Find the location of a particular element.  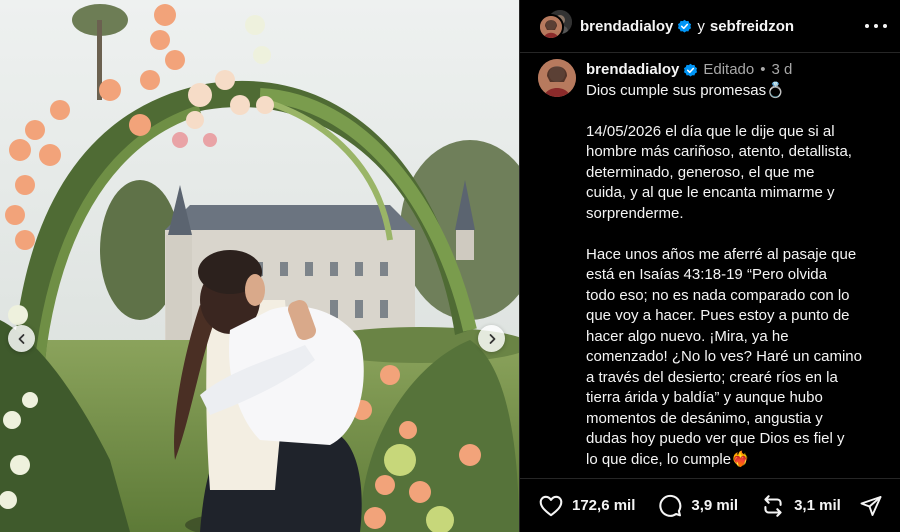

caption-first-line: Dios cumple sus promesas💍 is located at coordinates (685, 90).